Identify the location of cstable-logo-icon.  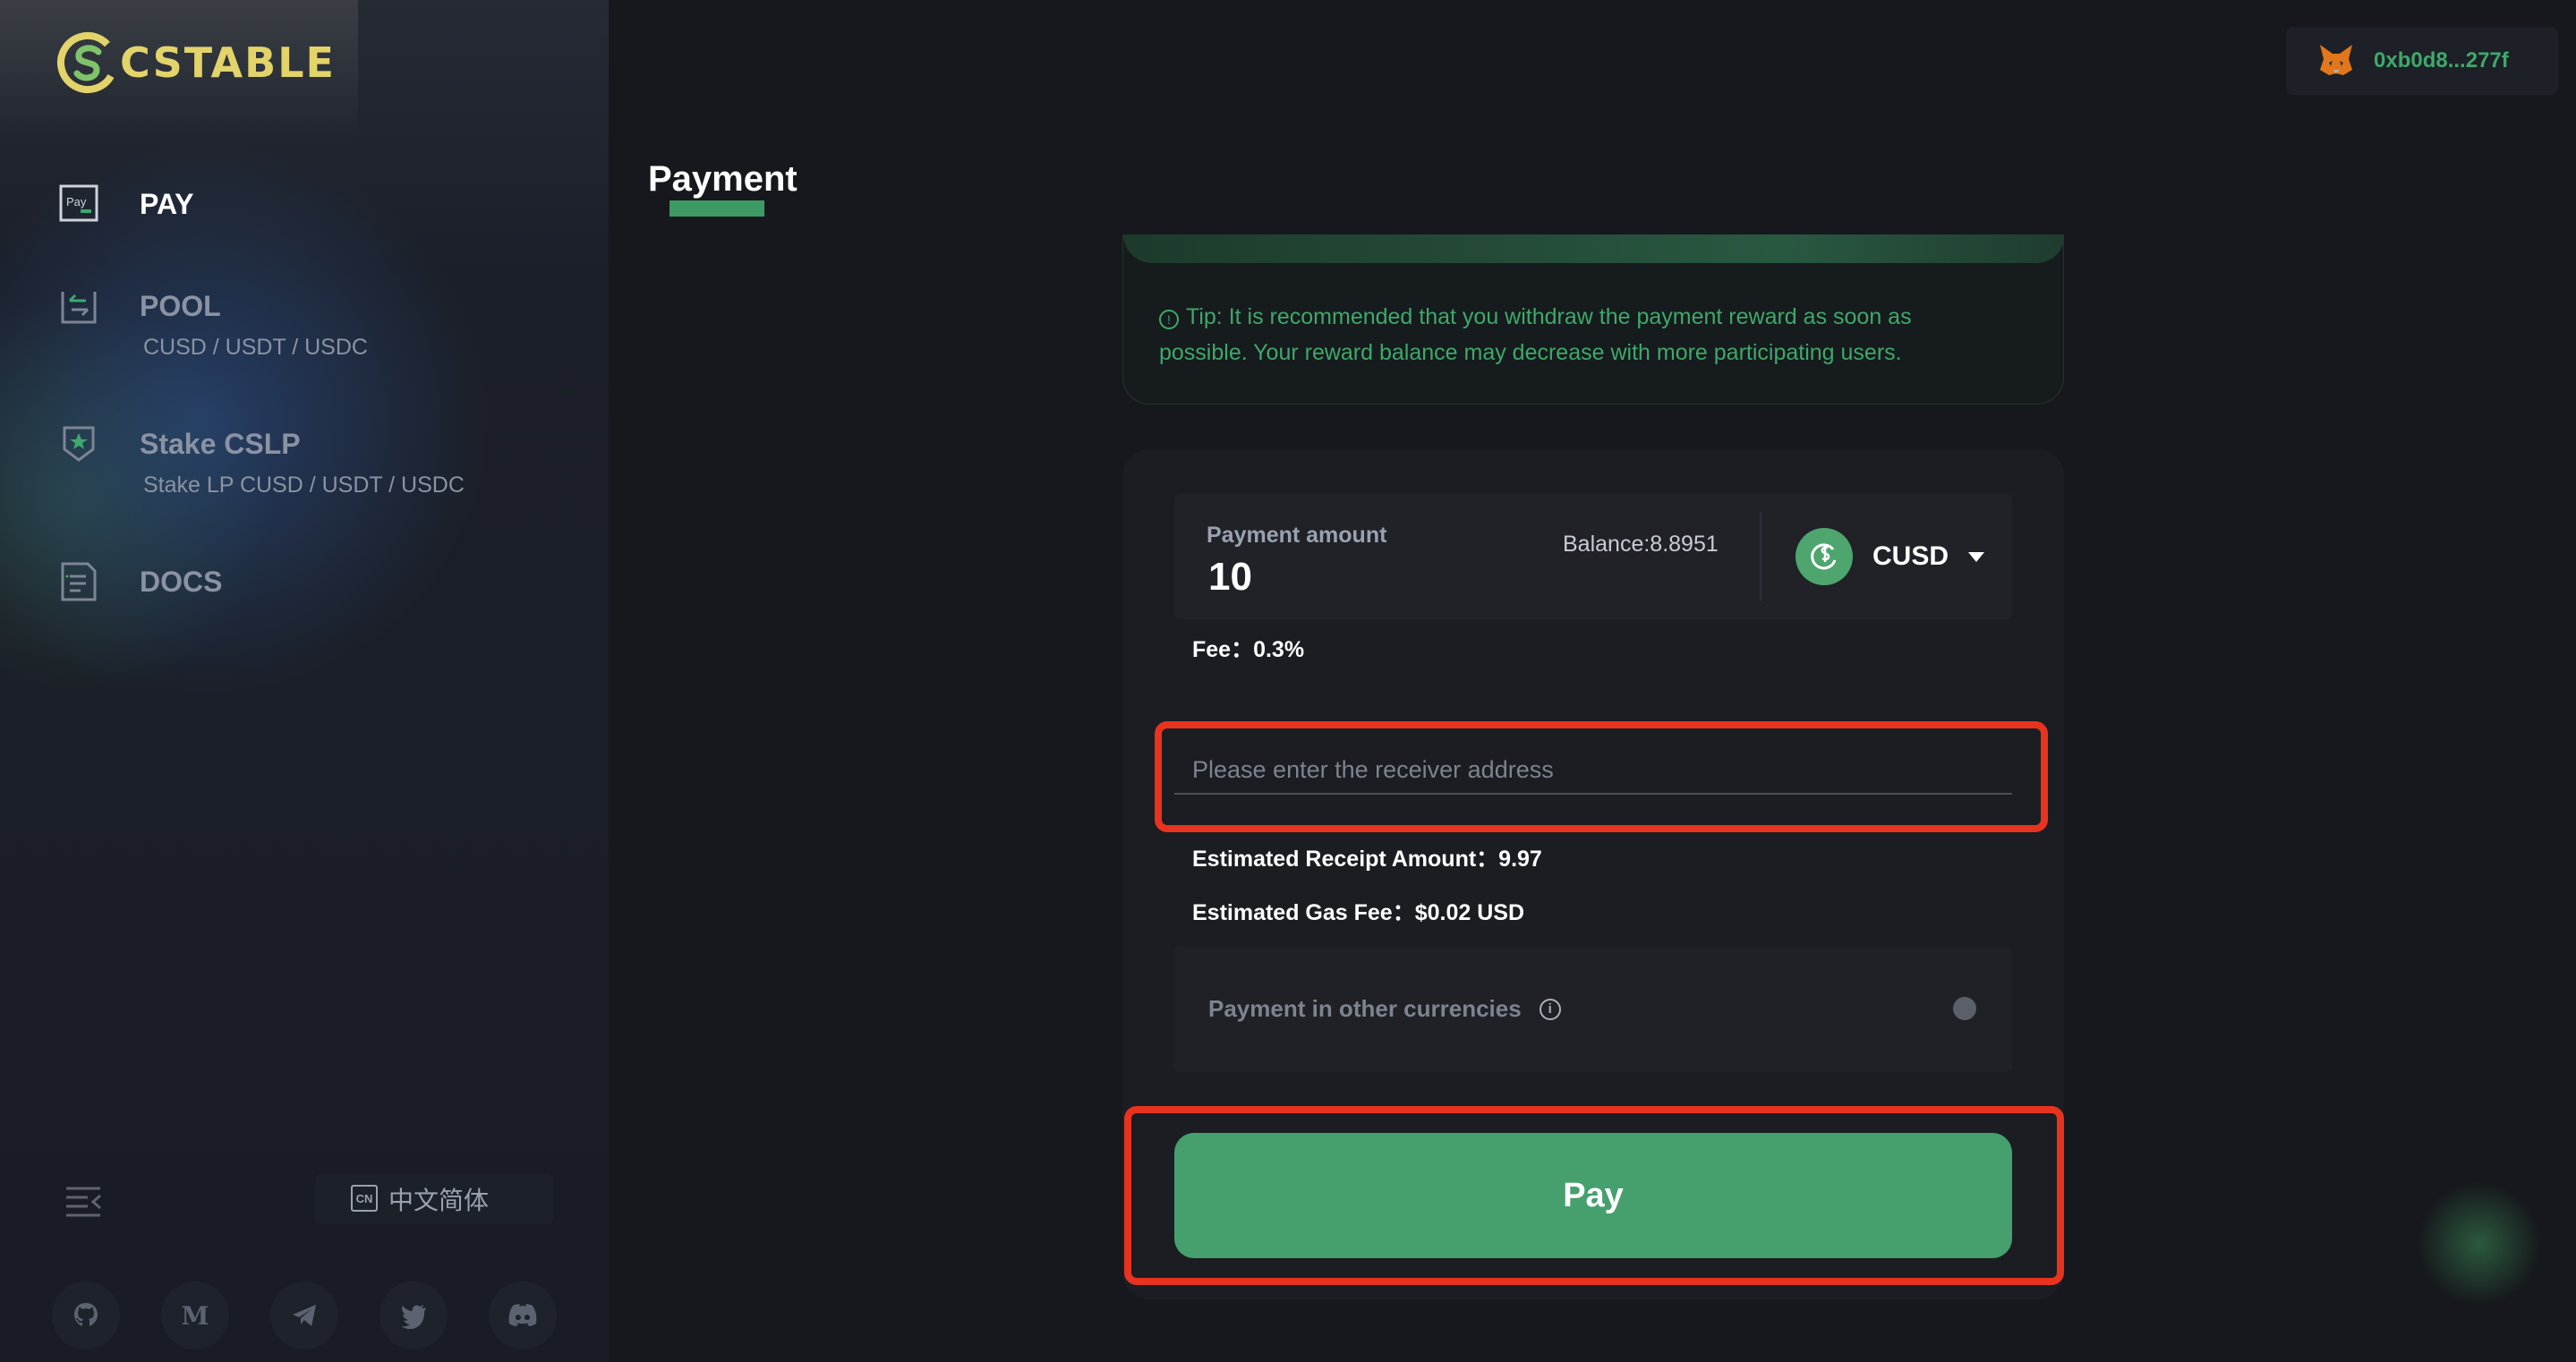
(87, 62).